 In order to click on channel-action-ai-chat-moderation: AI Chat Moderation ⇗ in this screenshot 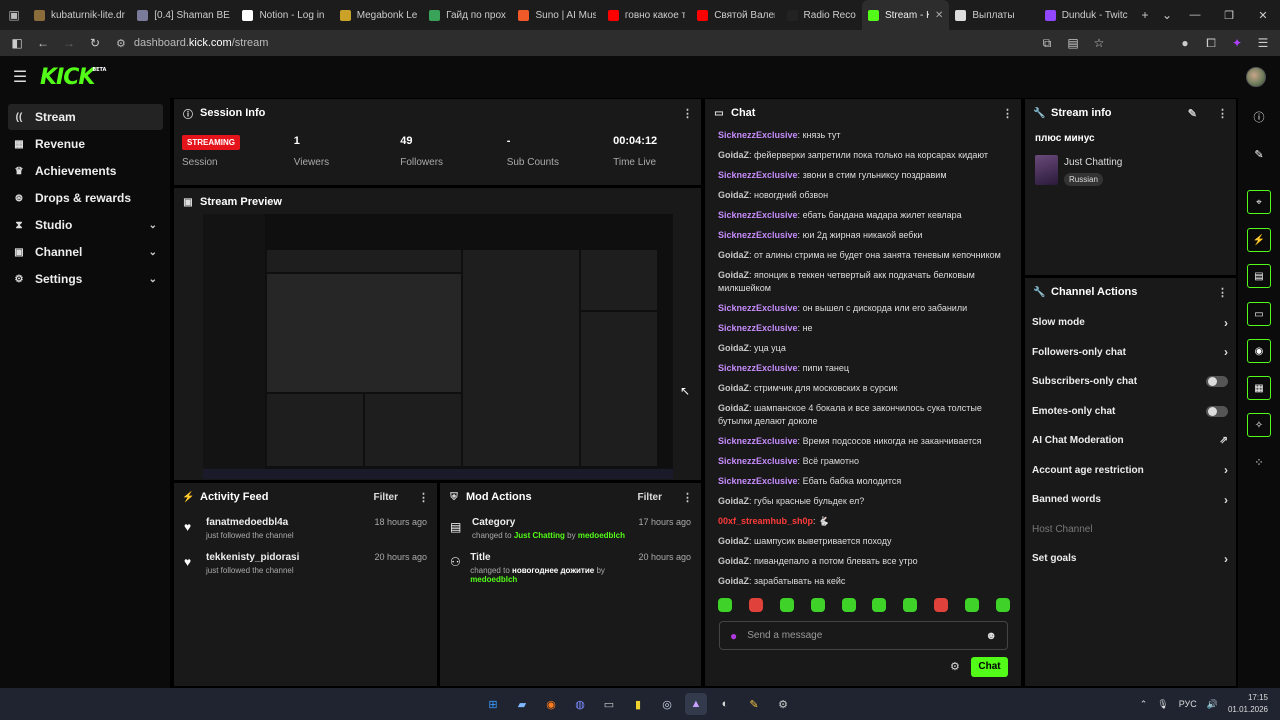, I will do `click(1130, 441)`.